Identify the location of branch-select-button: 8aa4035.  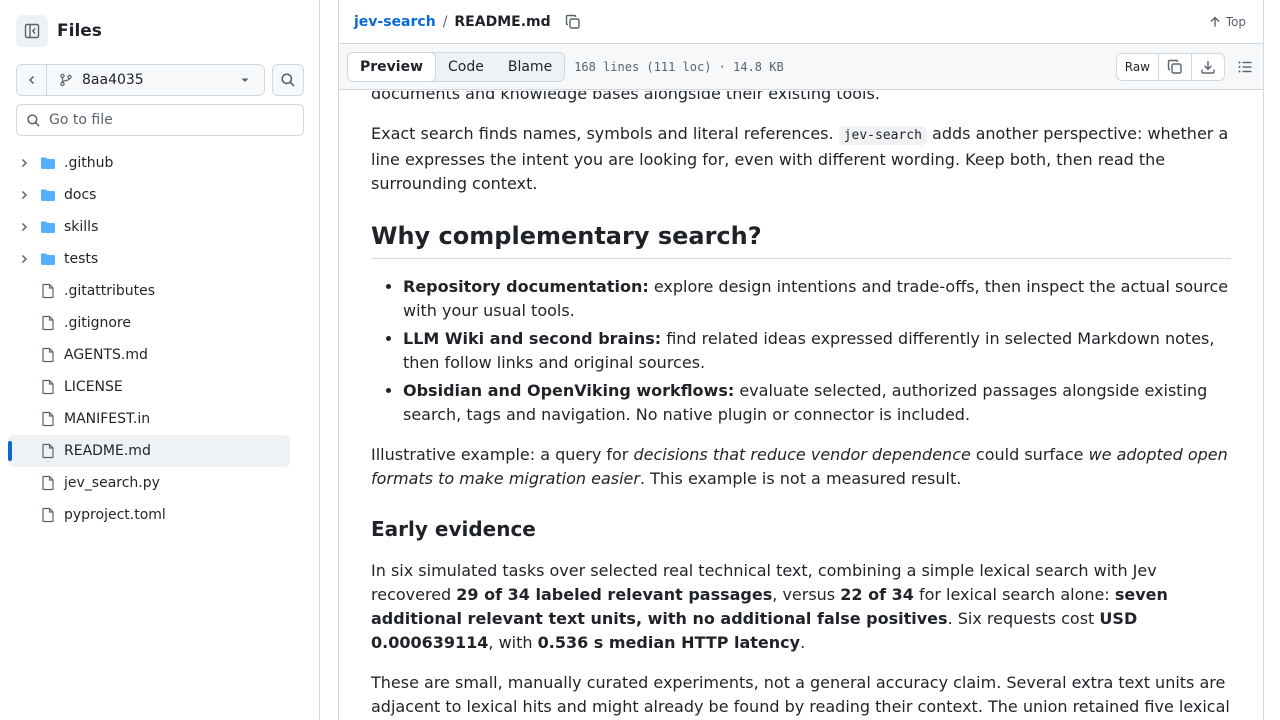
(155, 80).